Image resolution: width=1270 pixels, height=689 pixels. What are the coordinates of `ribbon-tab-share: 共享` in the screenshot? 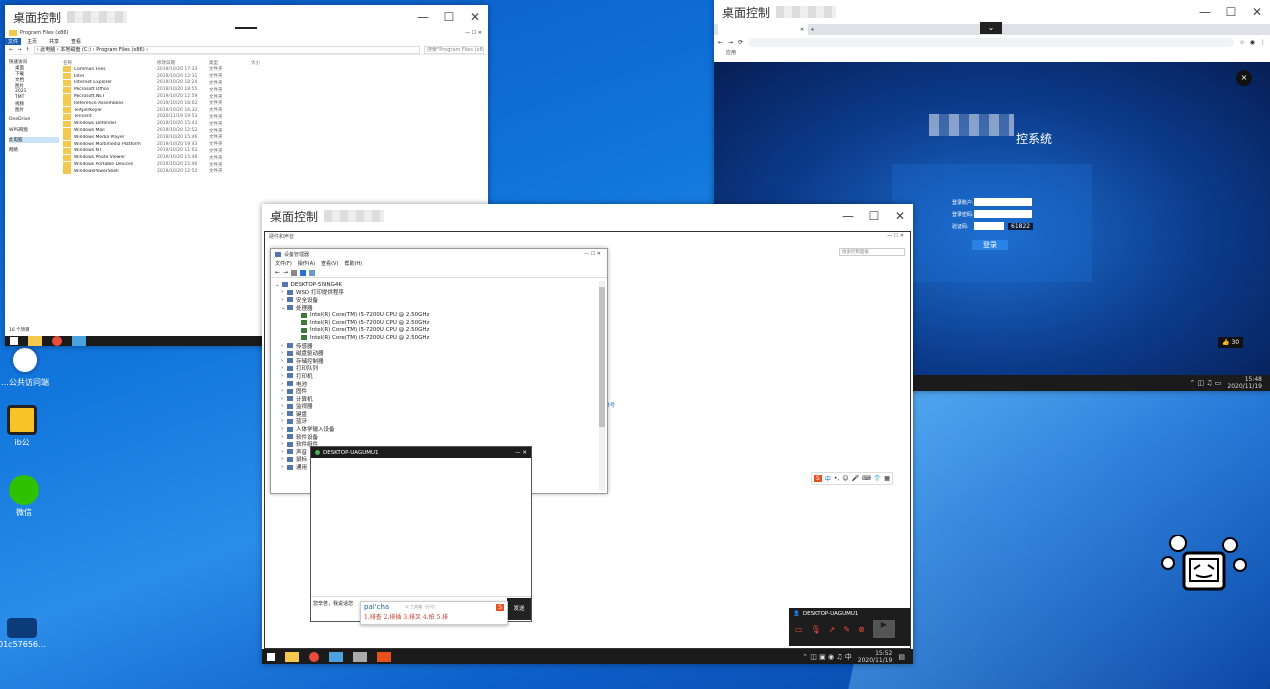 It's located at (54, 41).